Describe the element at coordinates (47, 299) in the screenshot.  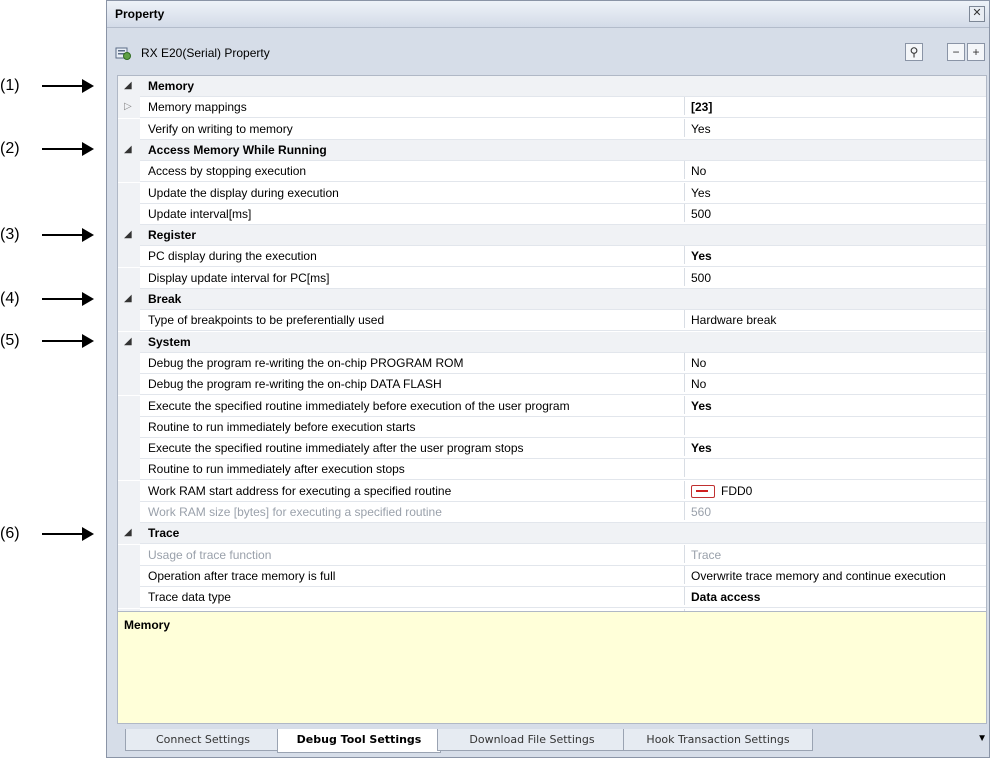
I see `callout-4: (4)` at that location.